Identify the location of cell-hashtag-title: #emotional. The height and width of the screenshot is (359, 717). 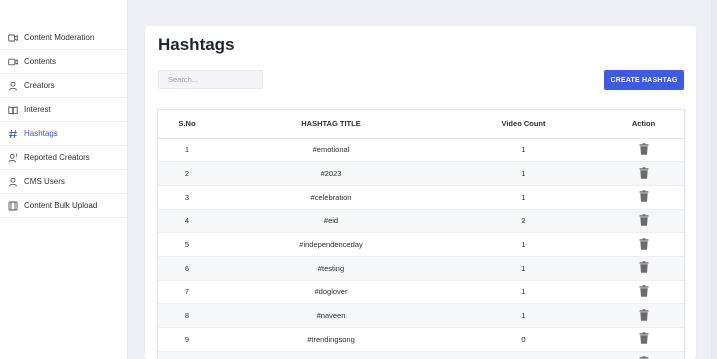
(331, 150).